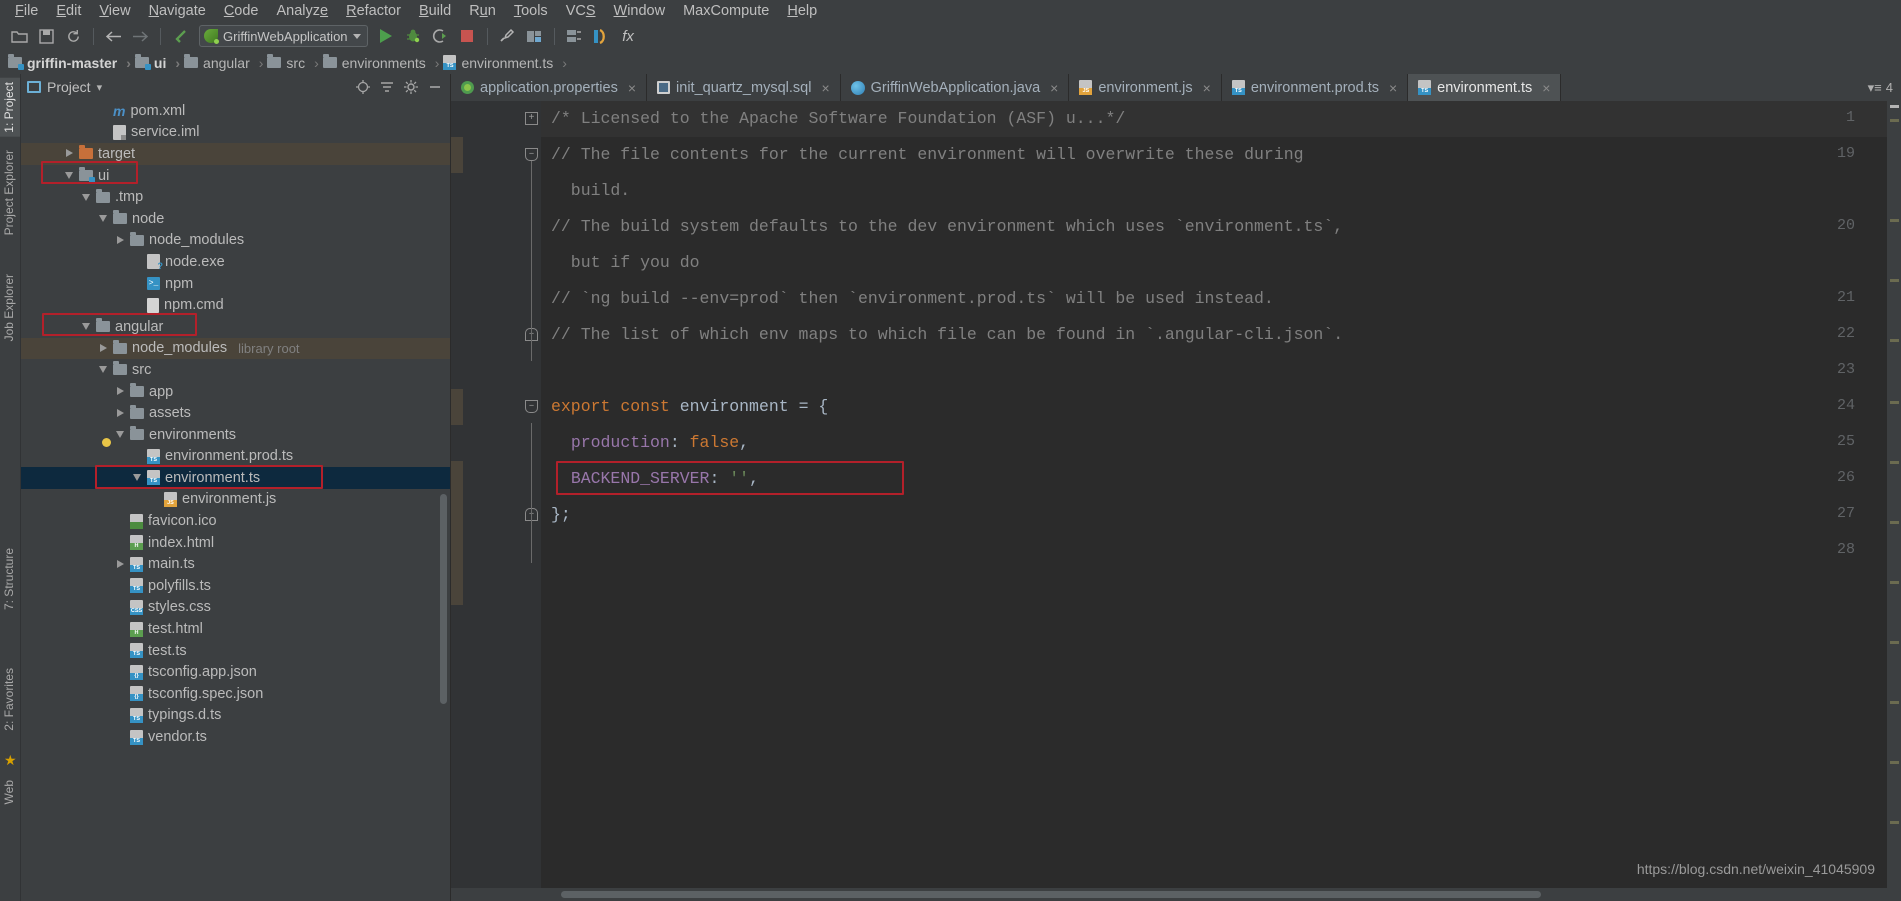 This screenshot has width=1901, height=901. What do you see at coordinates (70, 62) in the screenshot?
I see `breadcrumb-item-griffin-master: griffin-master ›` at bounding box center [70, 62].